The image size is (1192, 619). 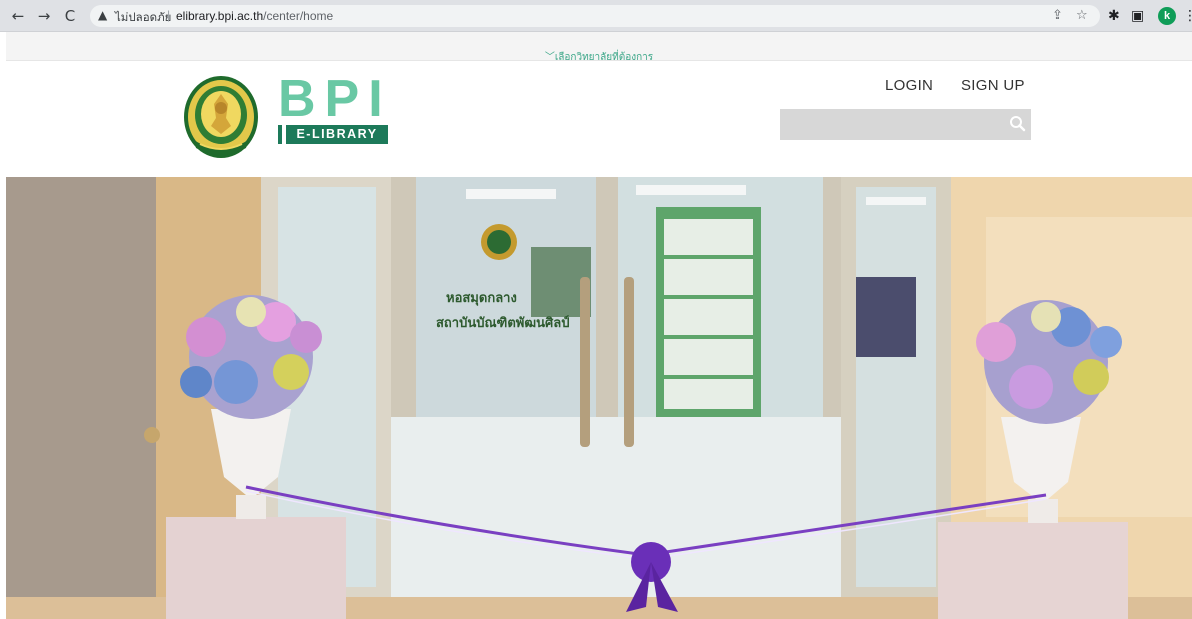 What do you see at coordinates (143, 18) in the screenshot?
I see `security-status: ไม่ปลอดภัย` at bounding box center [143, 18].